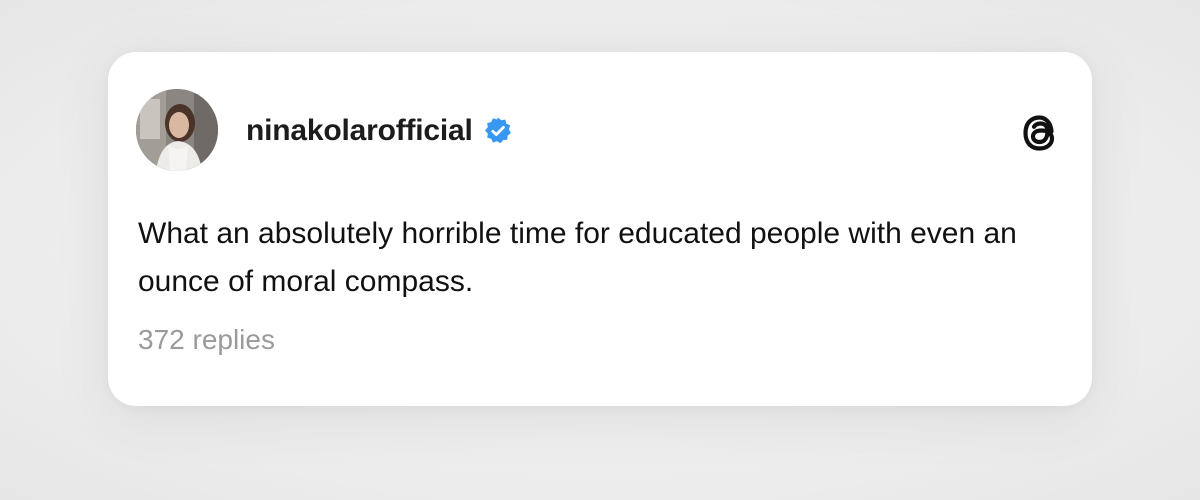  Describe the element at coordinates (206, 340) in the screenshot. I see `replies-count: 372 replies` at that location.